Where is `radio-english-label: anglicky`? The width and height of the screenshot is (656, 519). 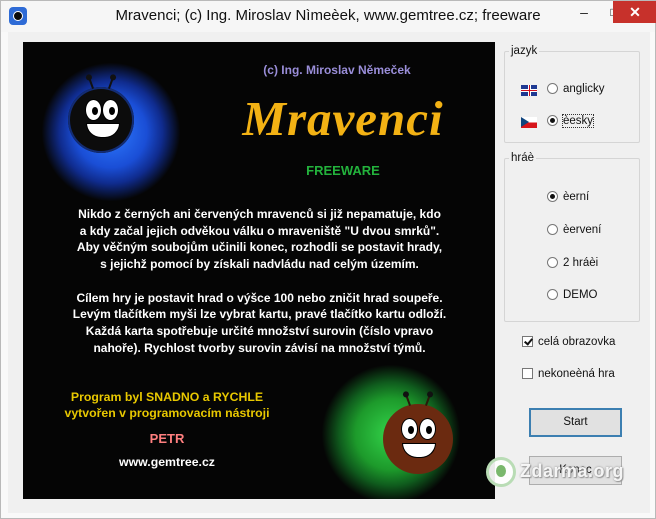
radio-english-label: anglicky is located at coordinates (584, 89).